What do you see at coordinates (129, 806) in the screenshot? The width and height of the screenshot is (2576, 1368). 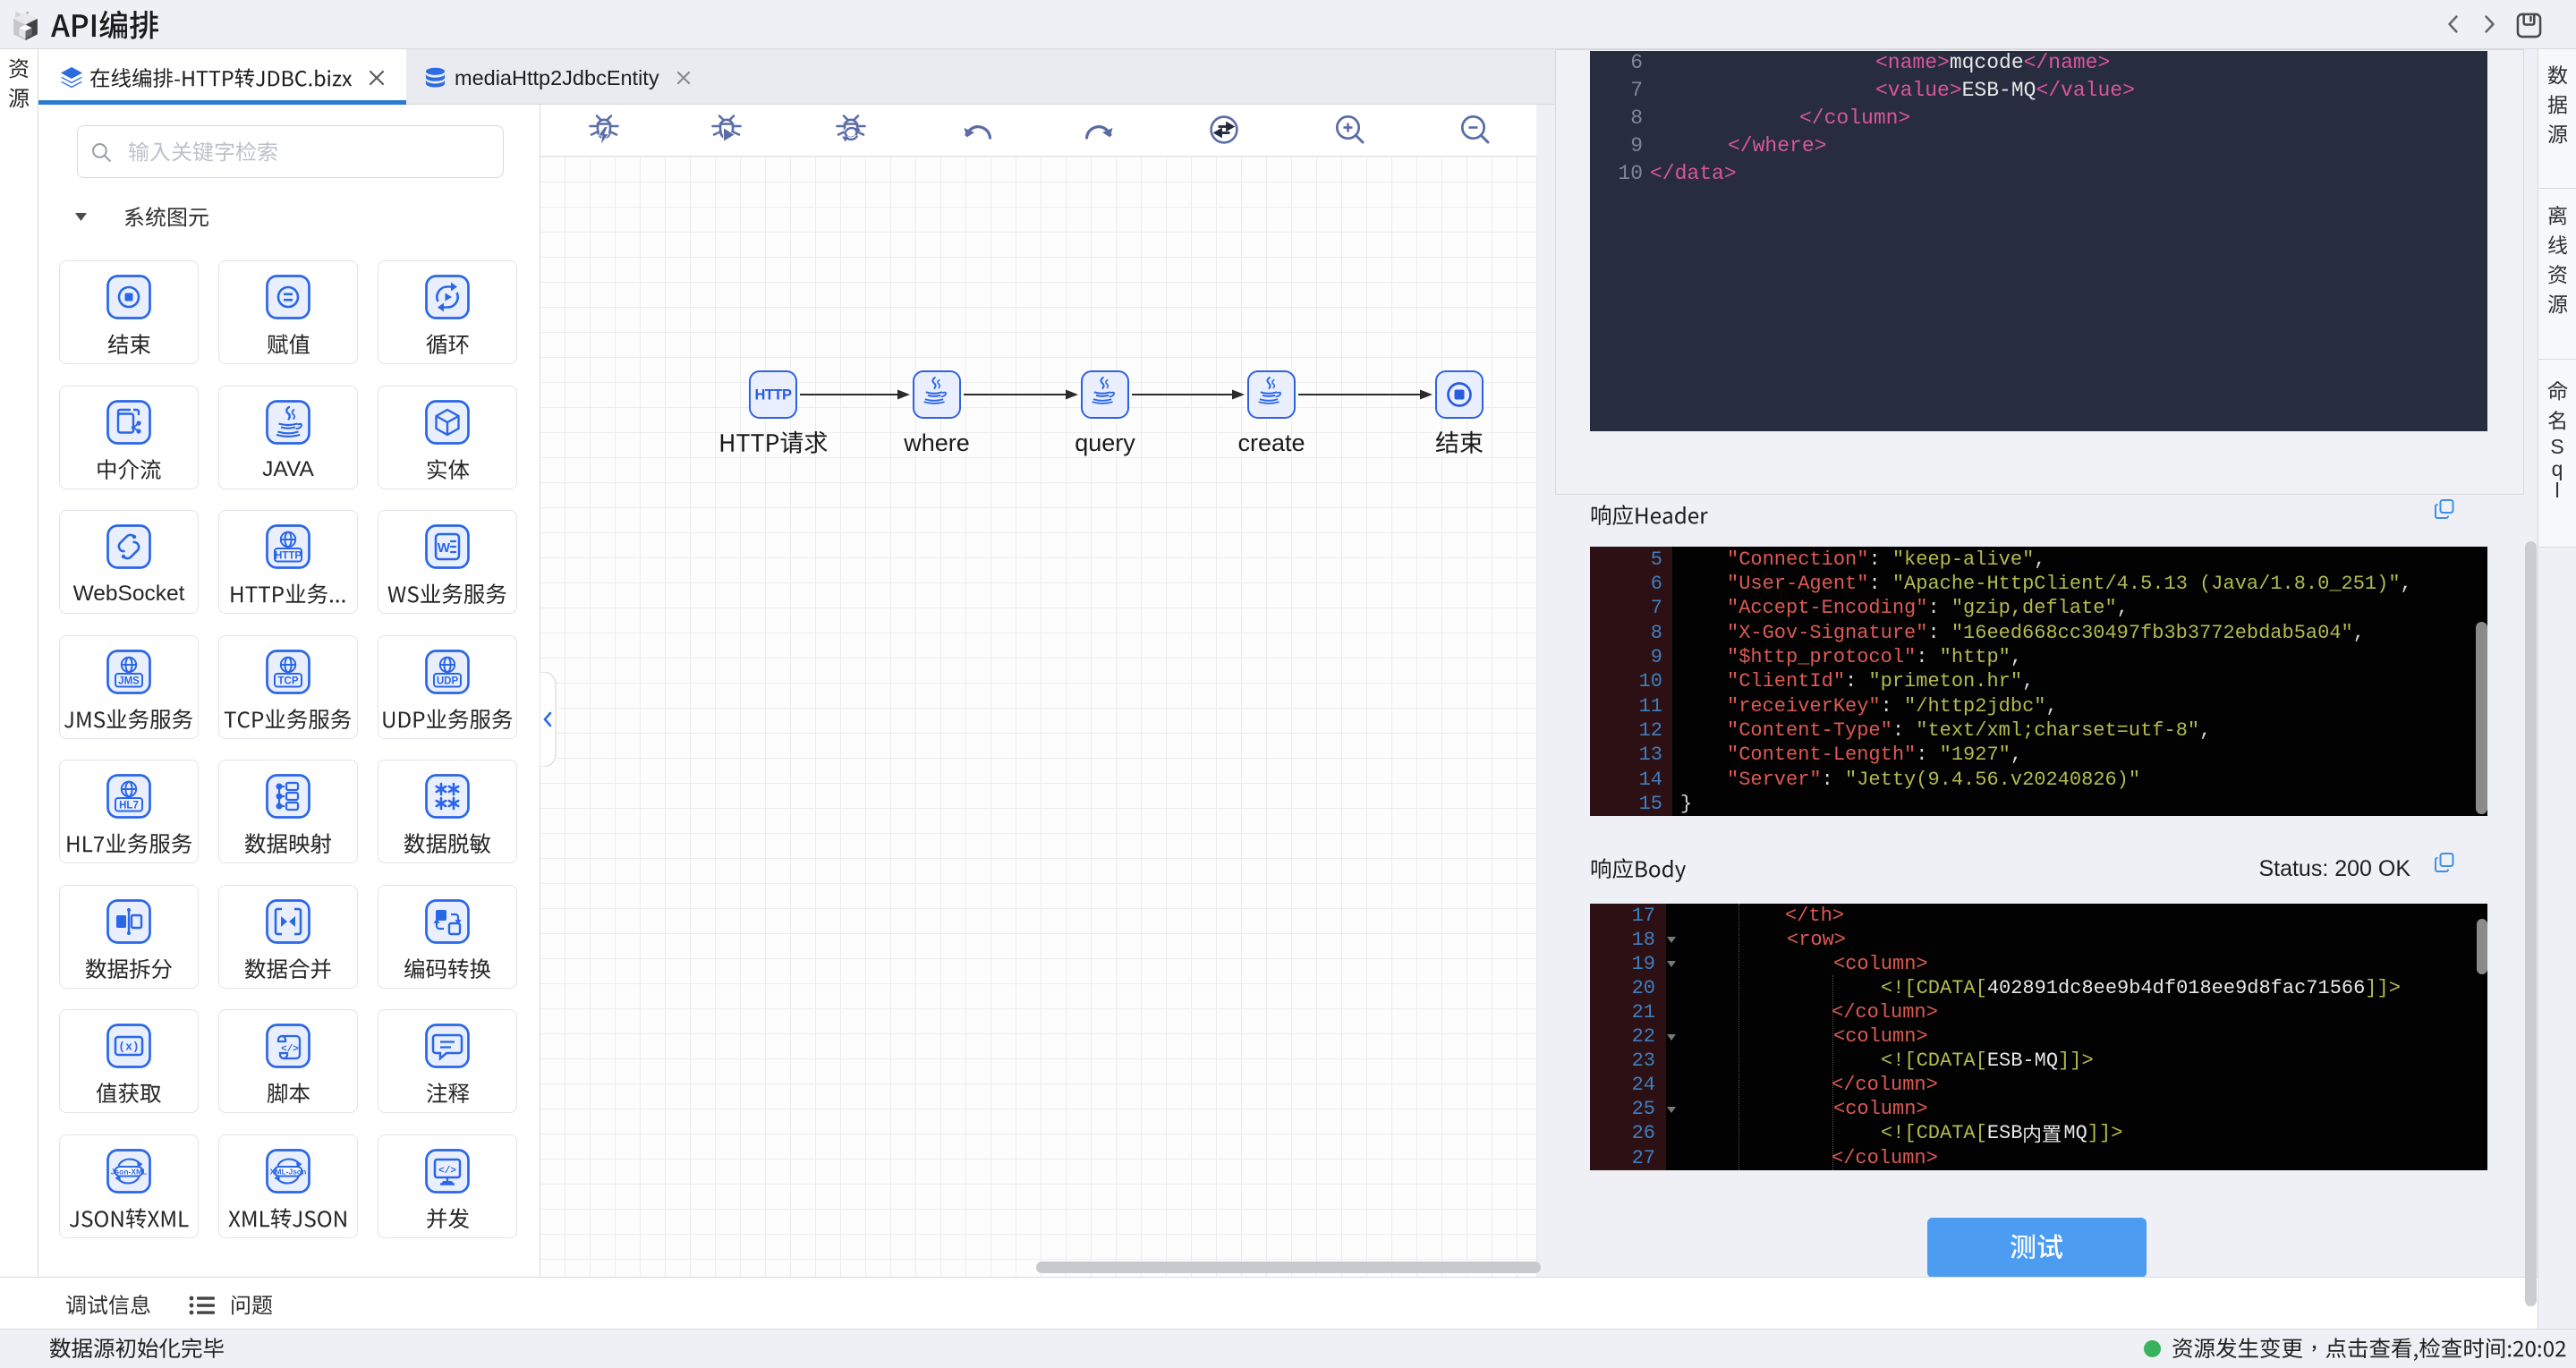 I see `svg-text: HL7` at bounding box center [129, 806].